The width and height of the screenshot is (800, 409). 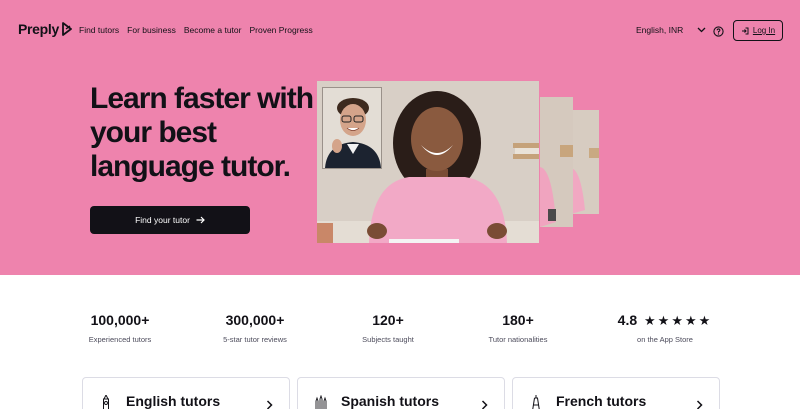 I want to click on language-selector: English, INR, so click(x=671, y=30).